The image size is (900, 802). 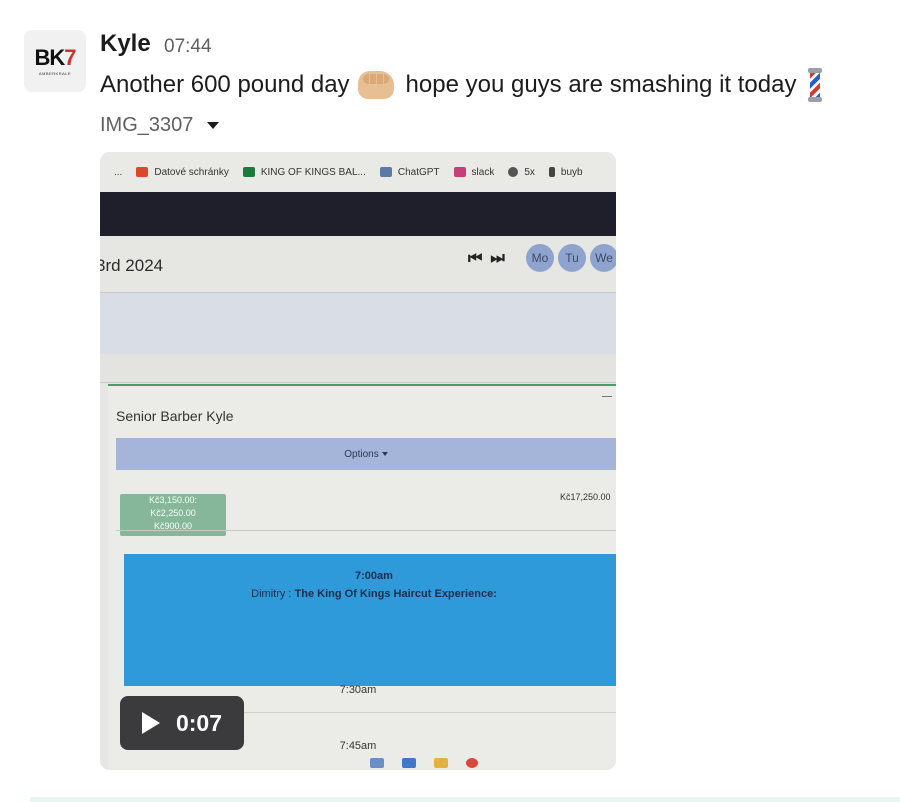 I want to click on attachment-toggle: IMG_3307, so click(x=160, y=125).